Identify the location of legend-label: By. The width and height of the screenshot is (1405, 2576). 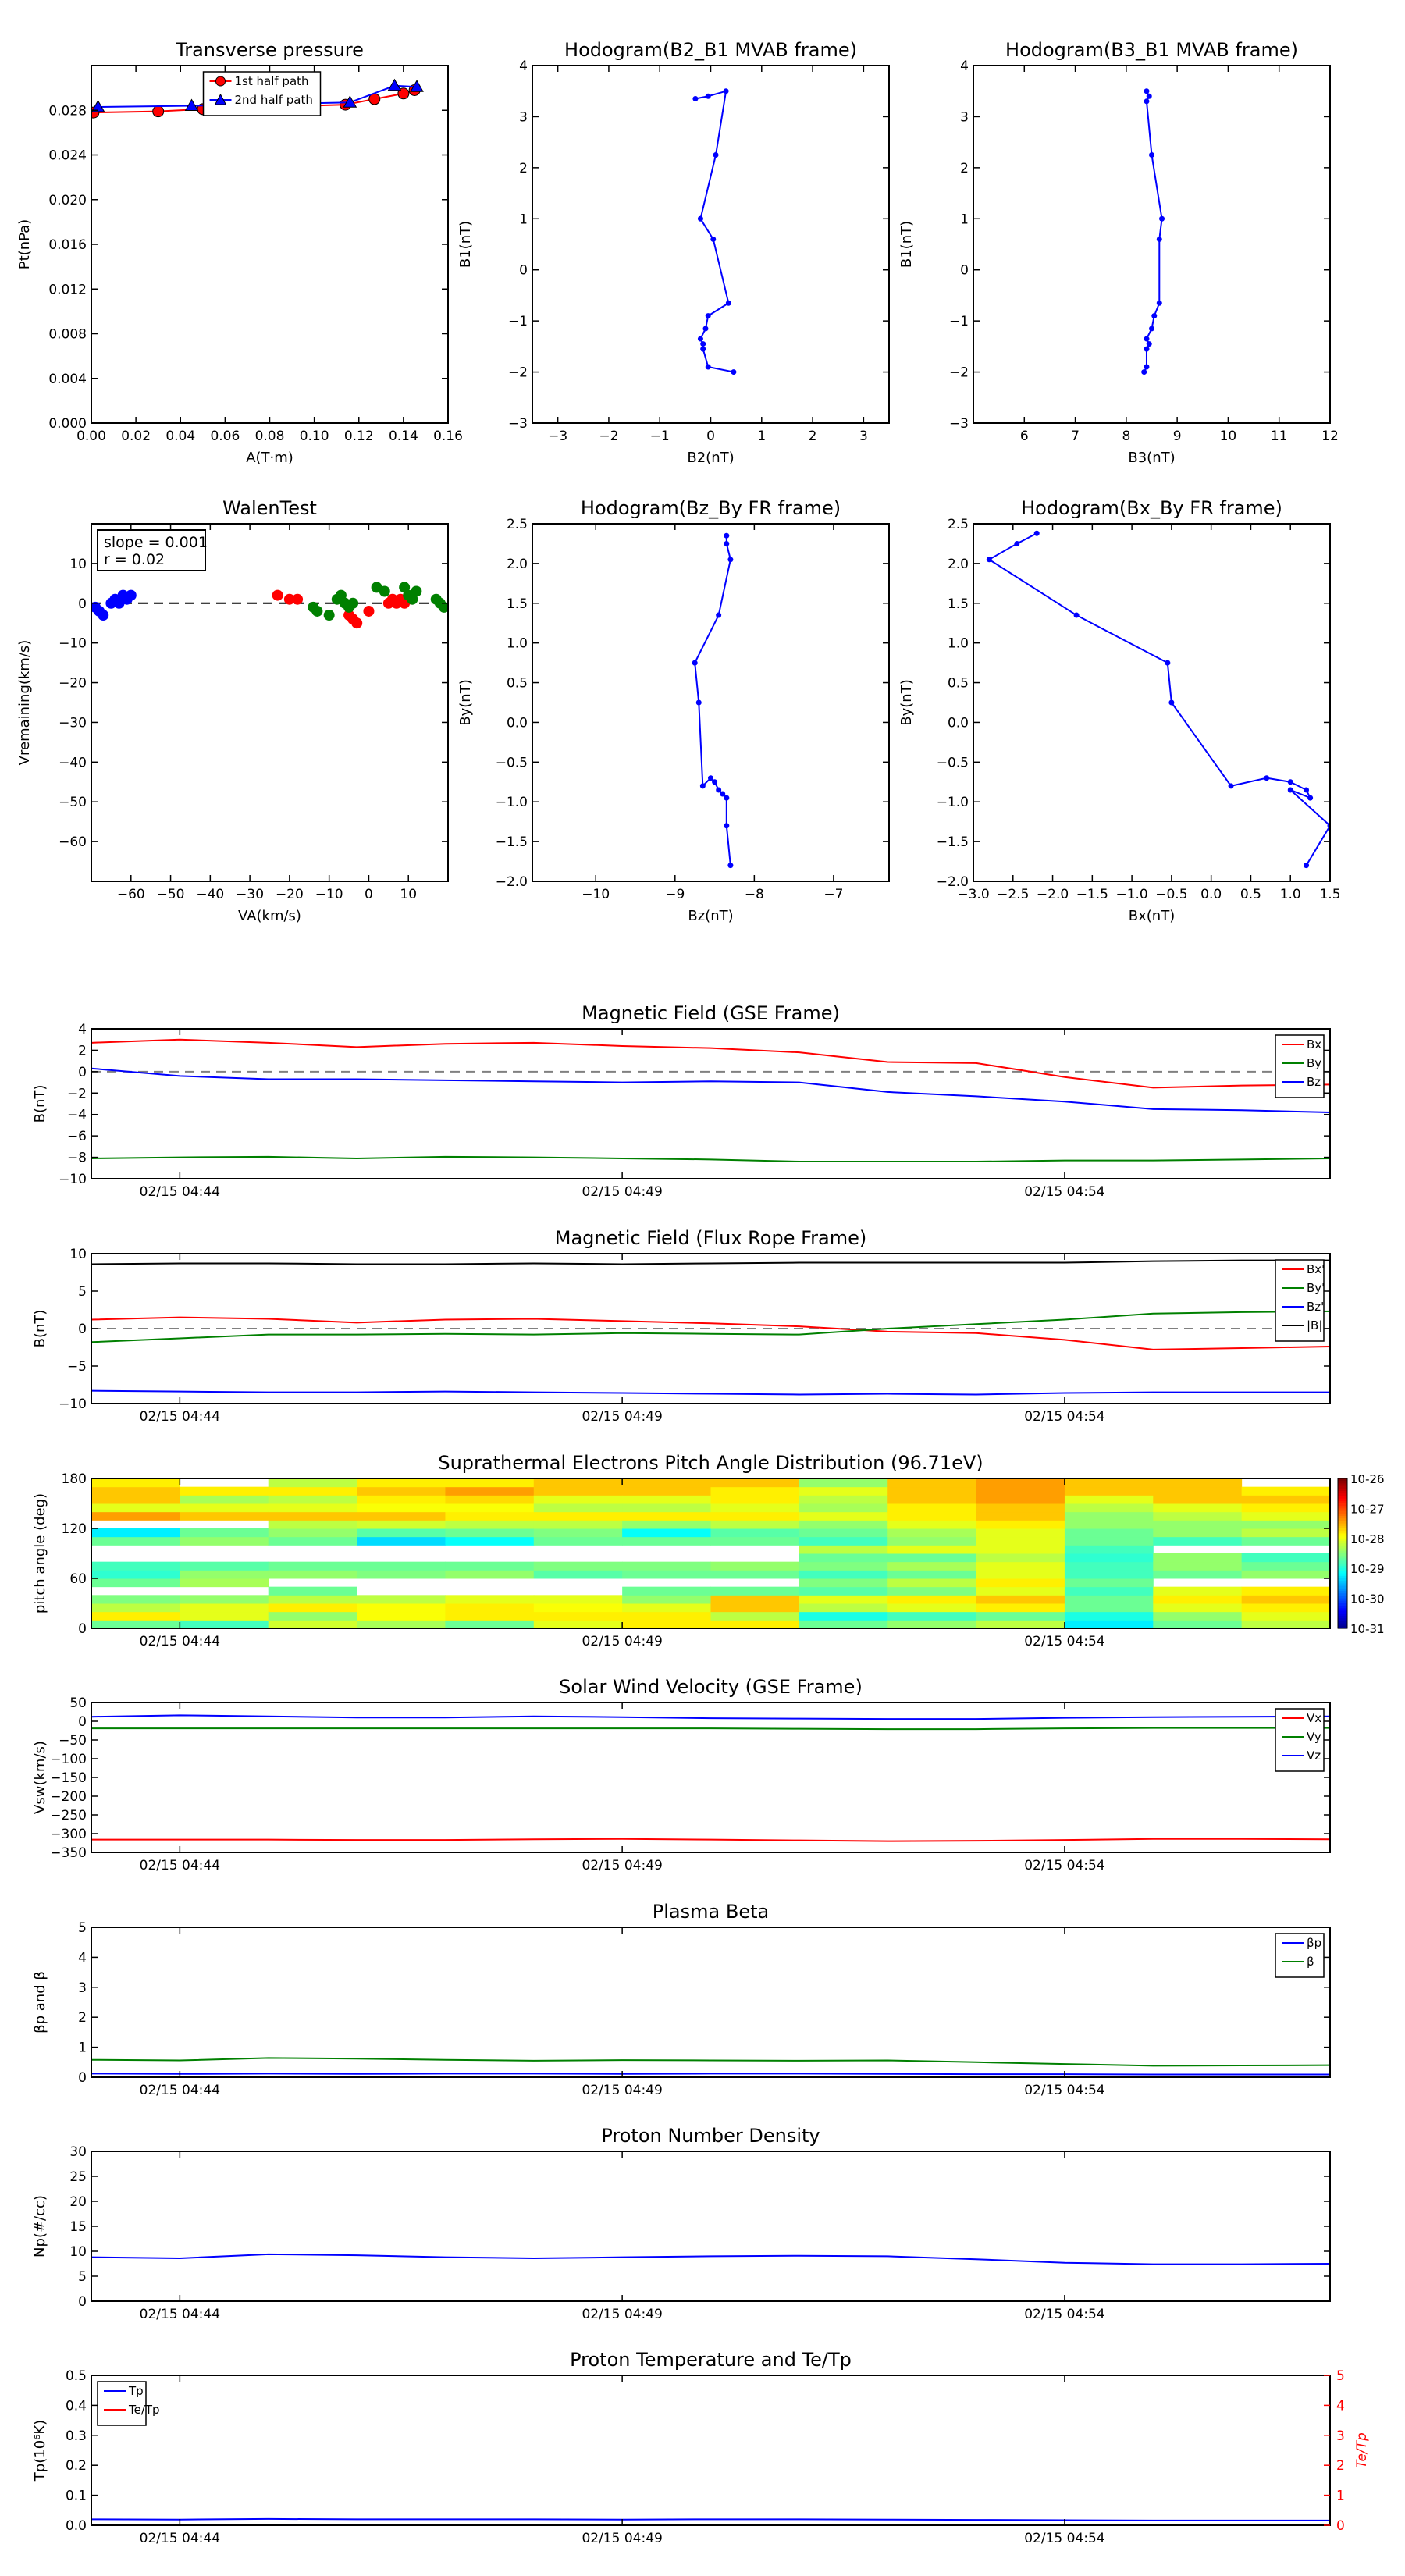
(1314, 1063).